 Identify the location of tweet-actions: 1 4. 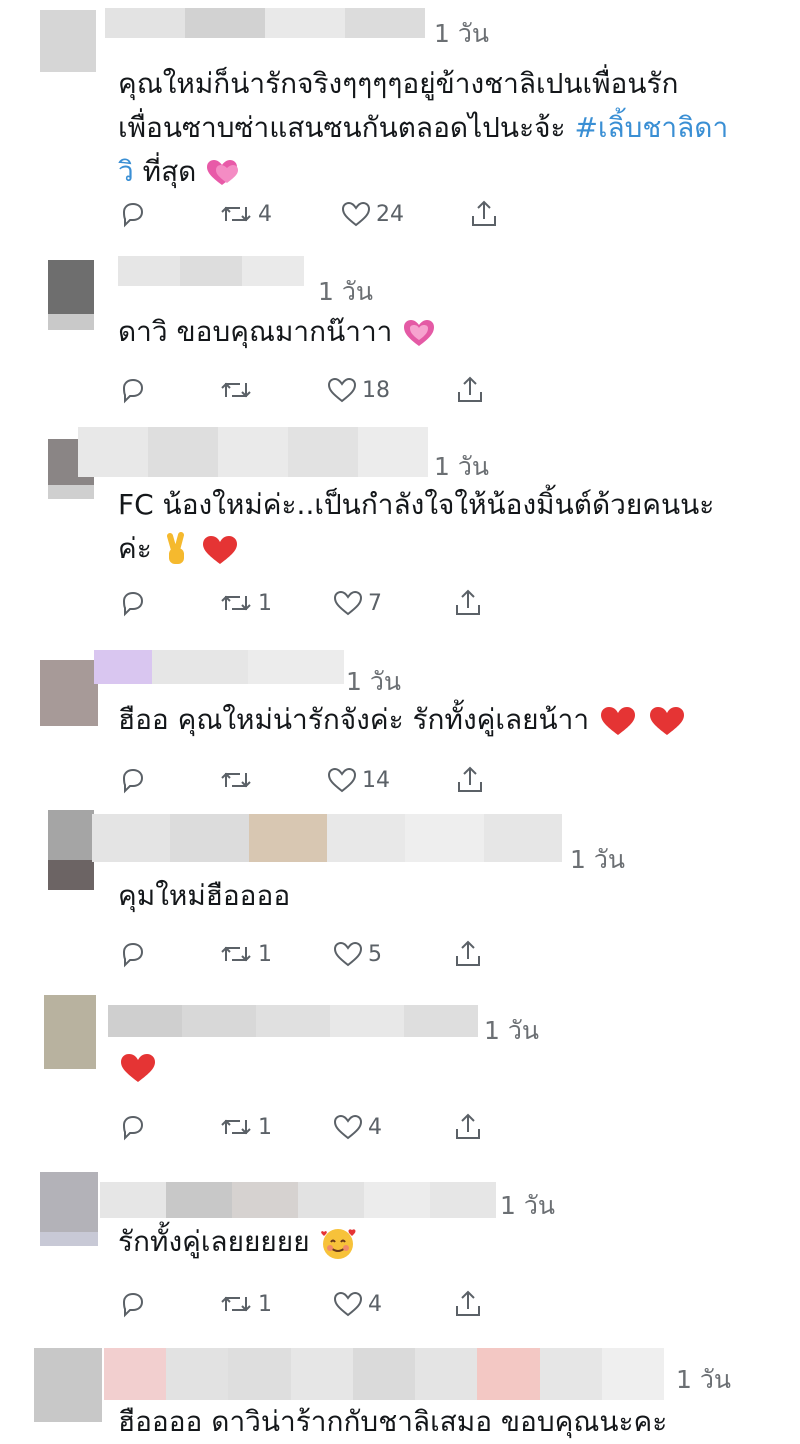
(348, 1304).